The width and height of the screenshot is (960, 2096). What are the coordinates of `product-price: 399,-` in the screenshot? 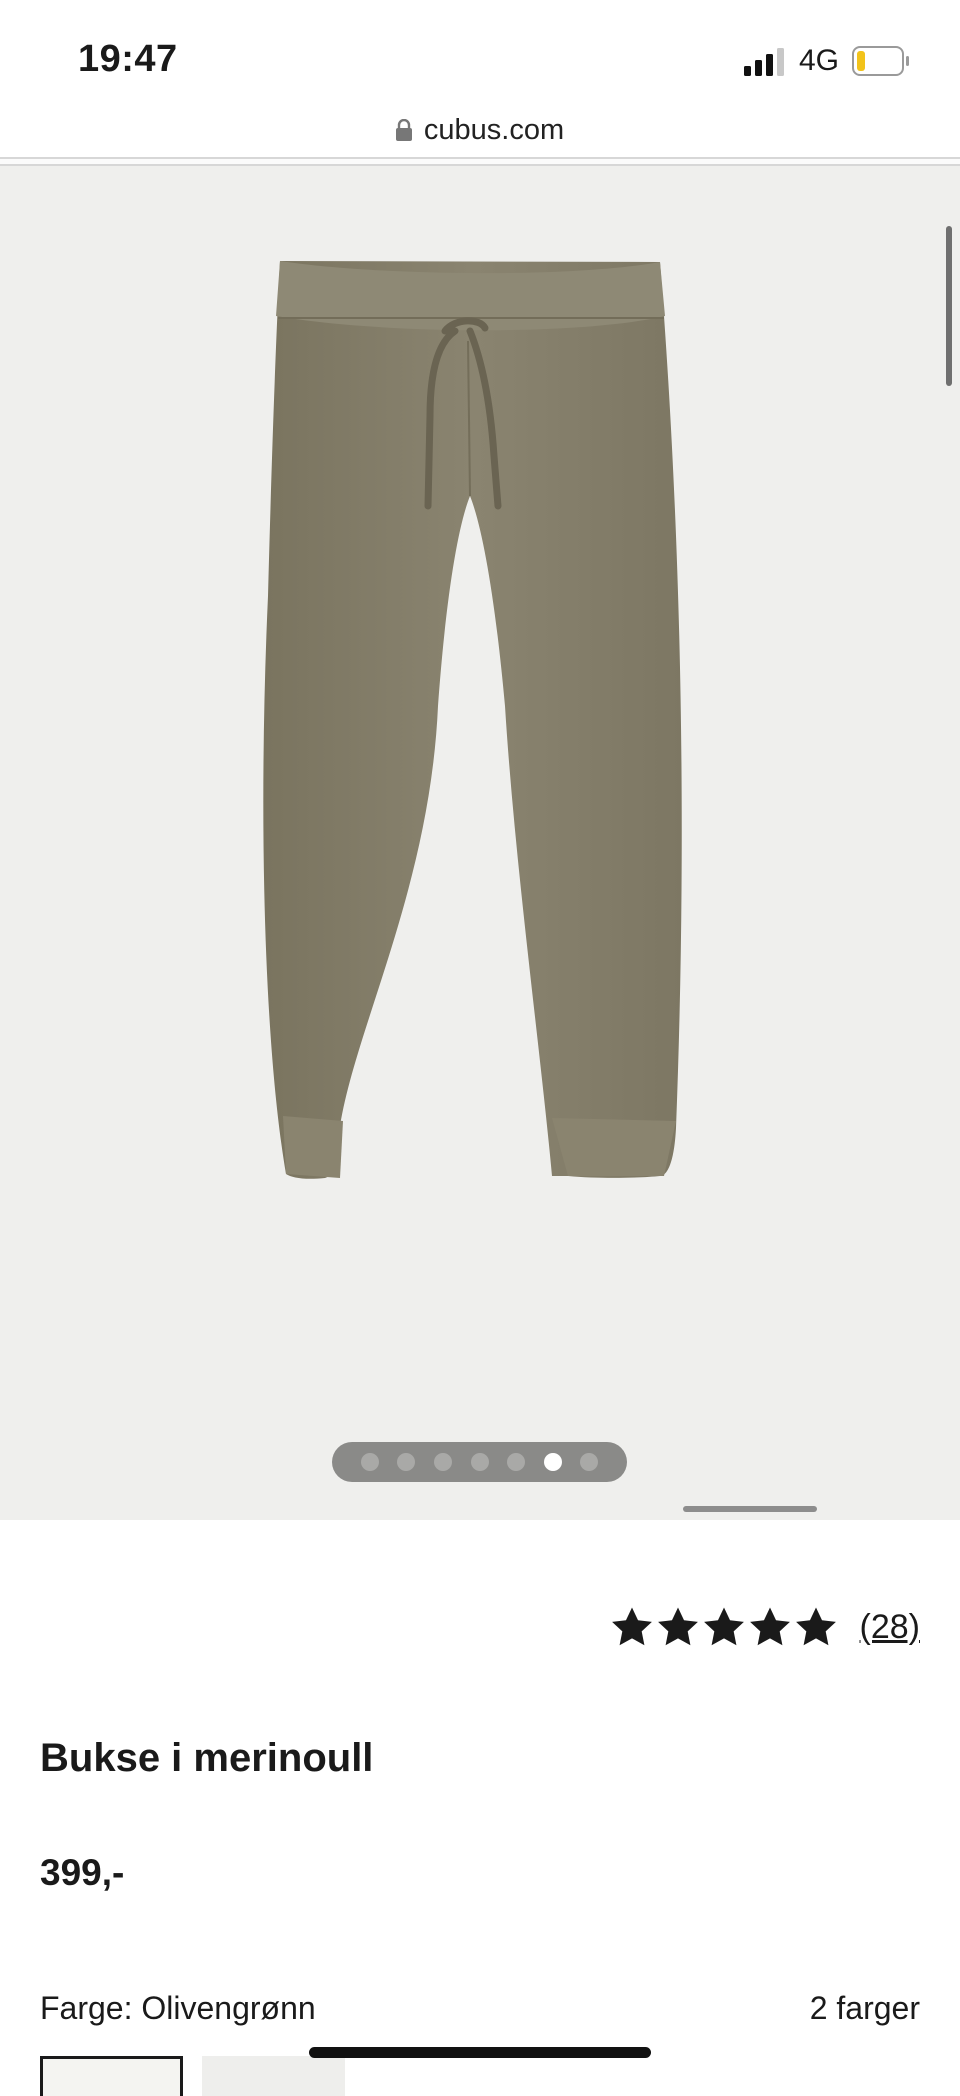 It's located at (82, 1872).